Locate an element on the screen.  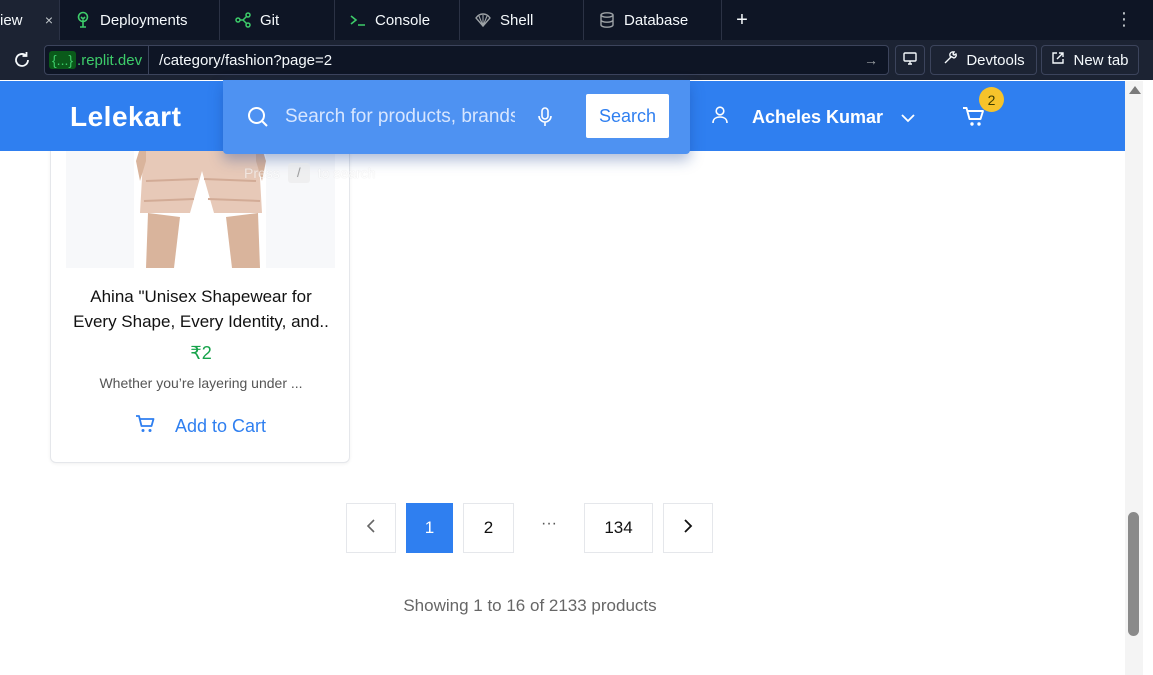
tab-webview: iew × is located at coordinates (30, 20).